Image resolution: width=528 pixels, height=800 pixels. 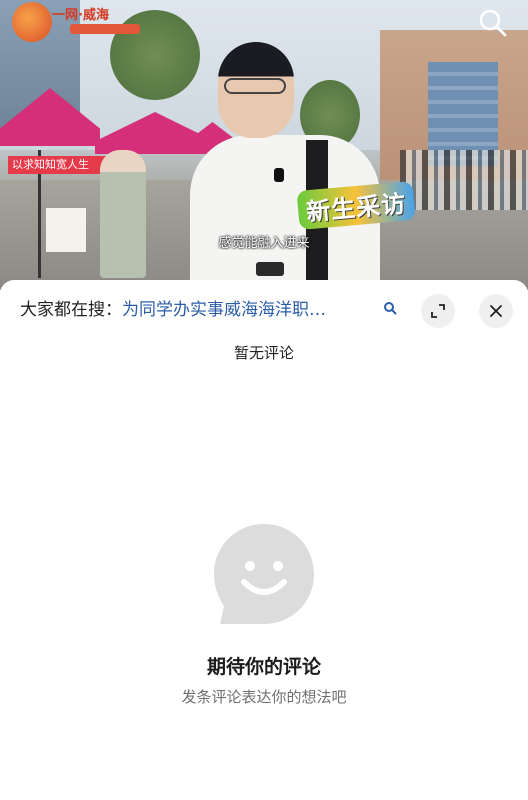 What do you see at coordinates (270, 269) in the screenshot?
I see `video-phone` at bounding box center [270, 269].